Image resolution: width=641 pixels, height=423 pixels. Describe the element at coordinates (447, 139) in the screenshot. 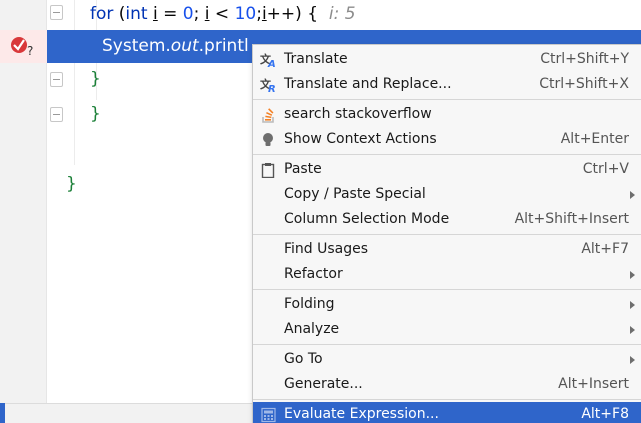

I see `menu-item-show-context-actions: Show Context Actions Alt+Enter` at that location.